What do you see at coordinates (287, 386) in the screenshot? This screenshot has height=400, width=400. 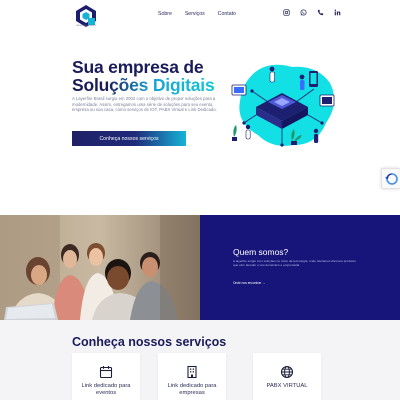 I see `service-card-label: PABX VIRTUAL` at bounding box center [287, 386].